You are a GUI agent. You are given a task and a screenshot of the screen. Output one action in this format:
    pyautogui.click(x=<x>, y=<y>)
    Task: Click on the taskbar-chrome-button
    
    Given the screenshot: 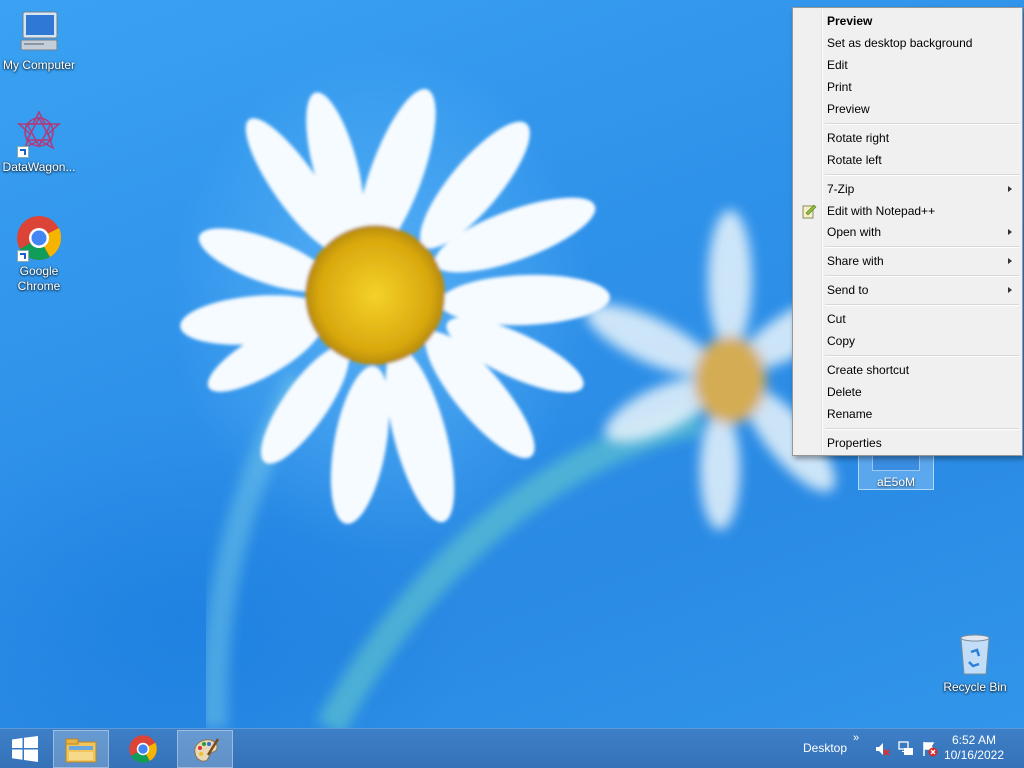 What is the action you would take?
    pyautogui.click(x=143, y=749)
    